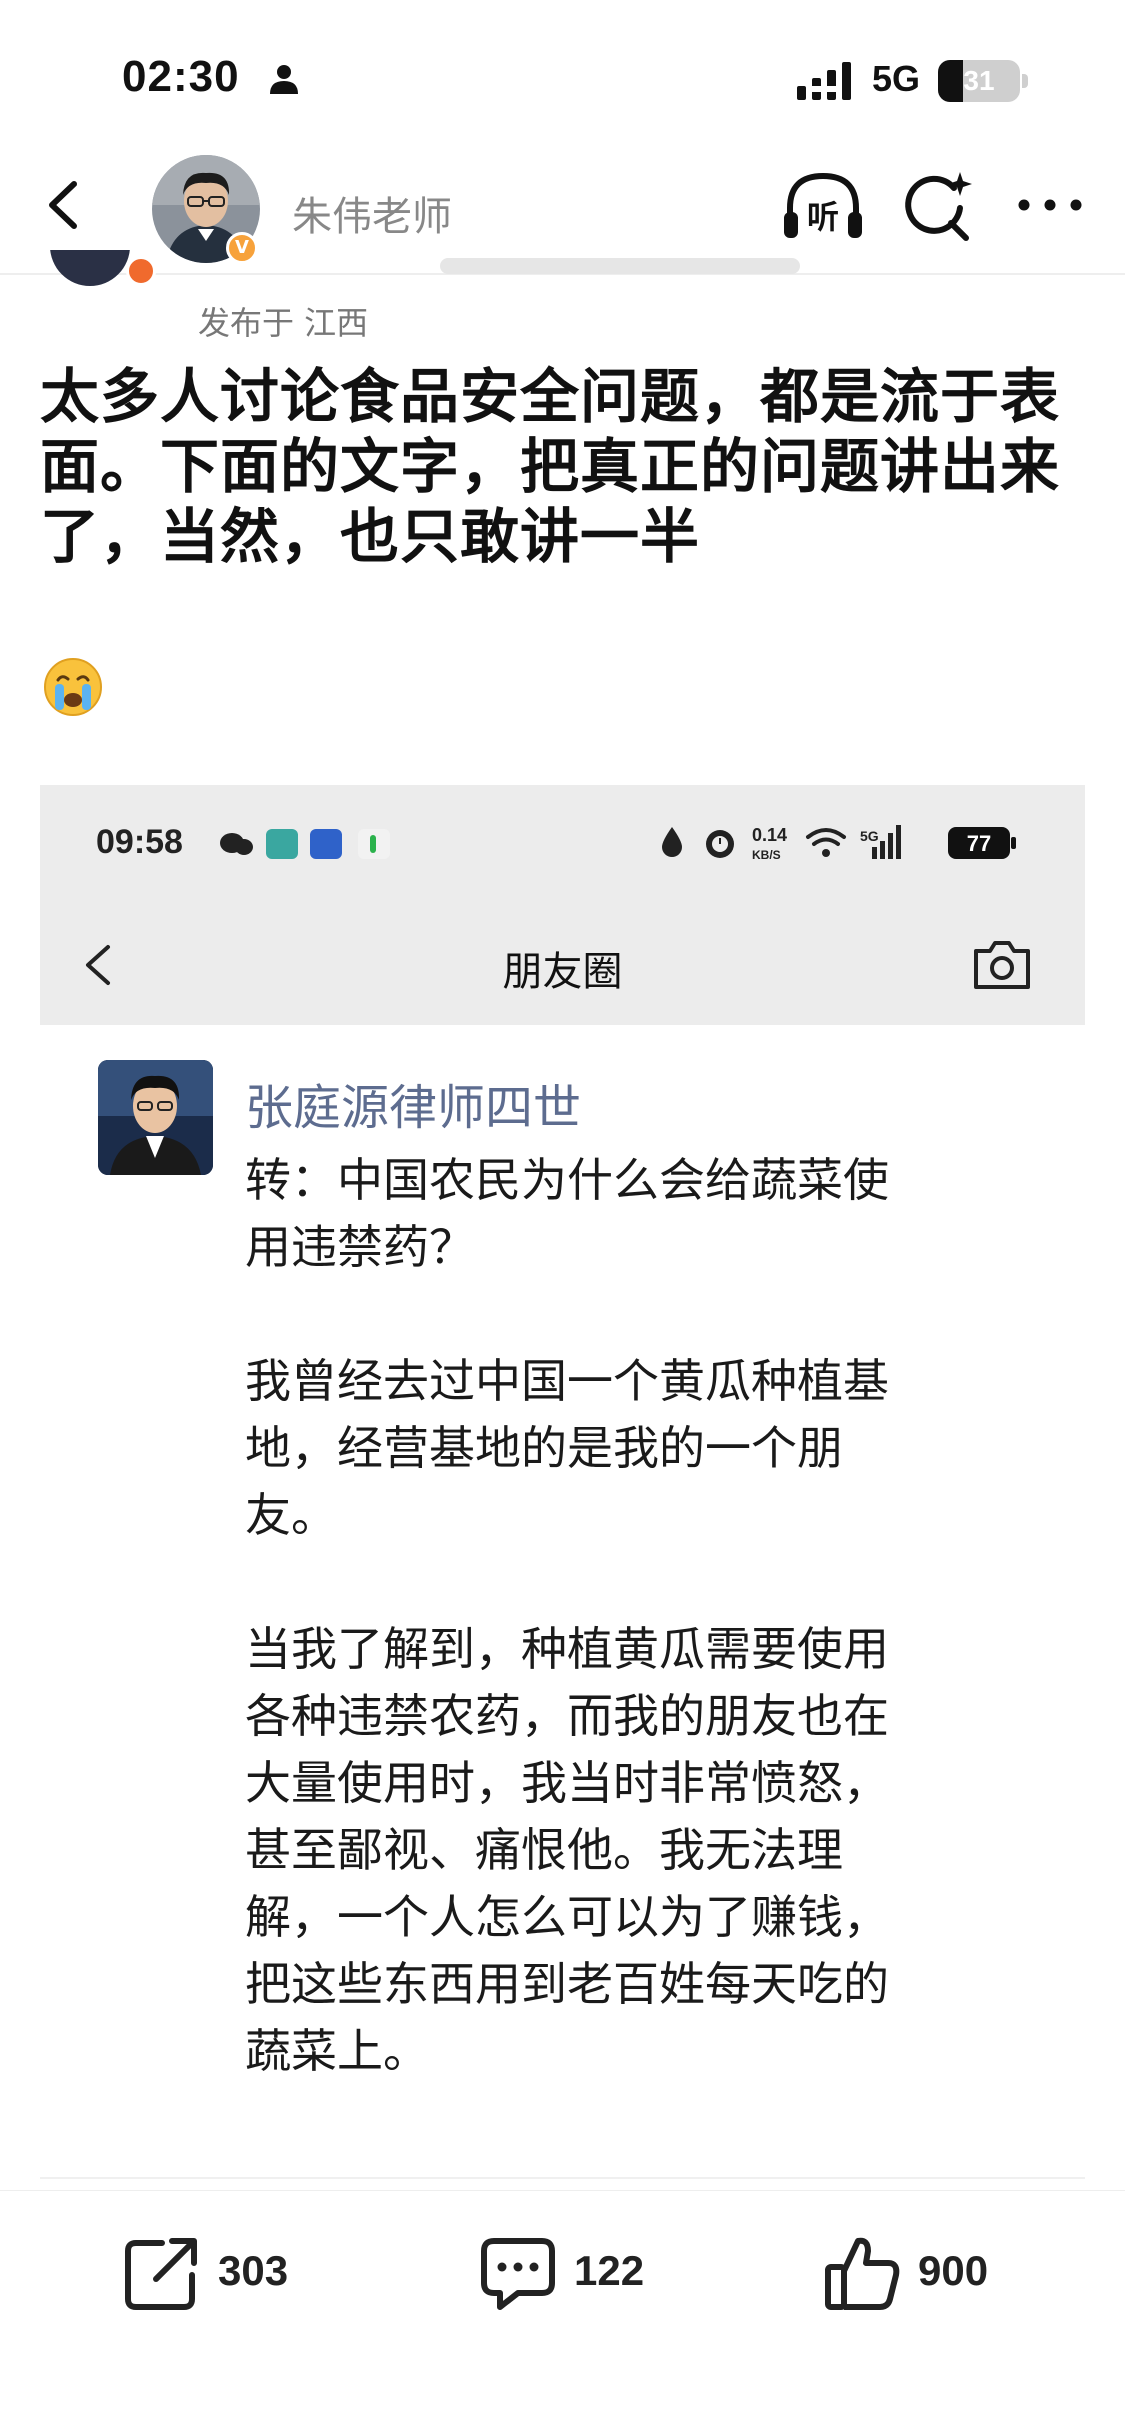 This screenshot has width=1125, height=2436. What do you see at coordinates (609, 2270) in the screenshot?
I see `comment-count: 122` at bounding box center [609, 2270].